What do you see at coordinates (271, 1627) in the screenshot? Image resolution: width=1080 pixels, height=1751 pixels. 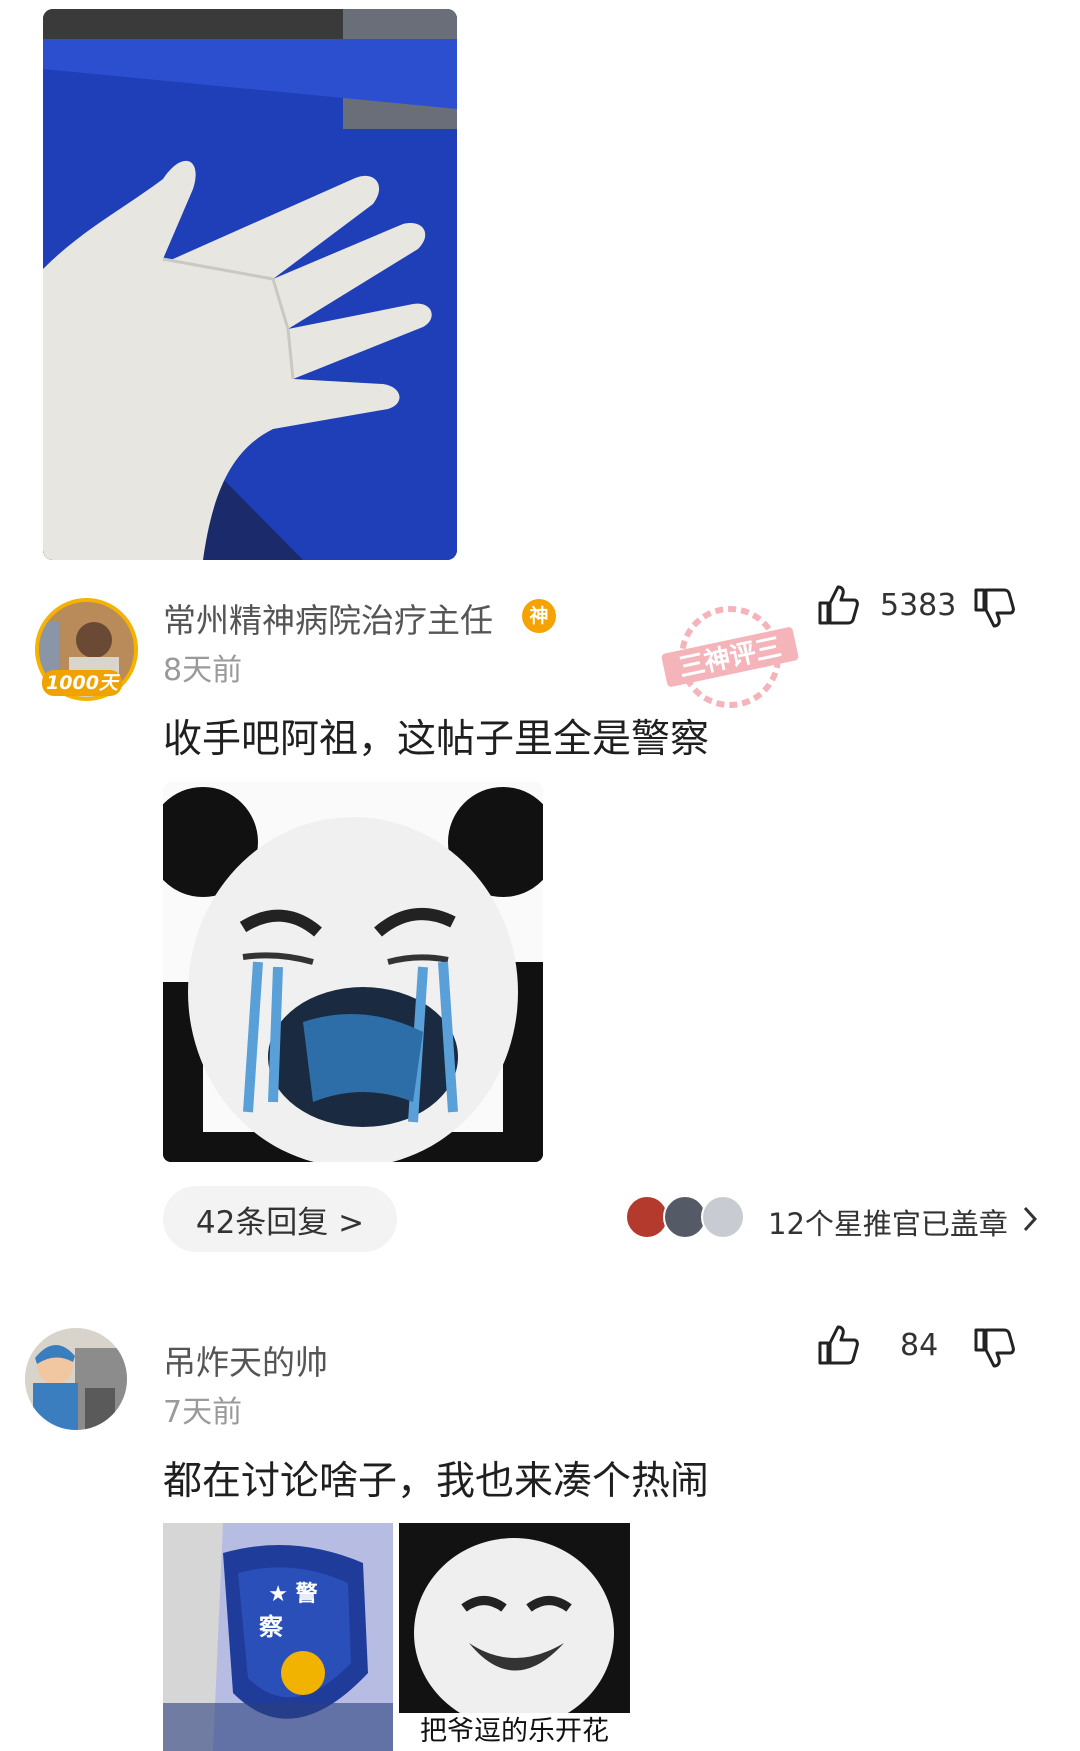 I see `svg-text: 察` at bounding box center [271, 1627].